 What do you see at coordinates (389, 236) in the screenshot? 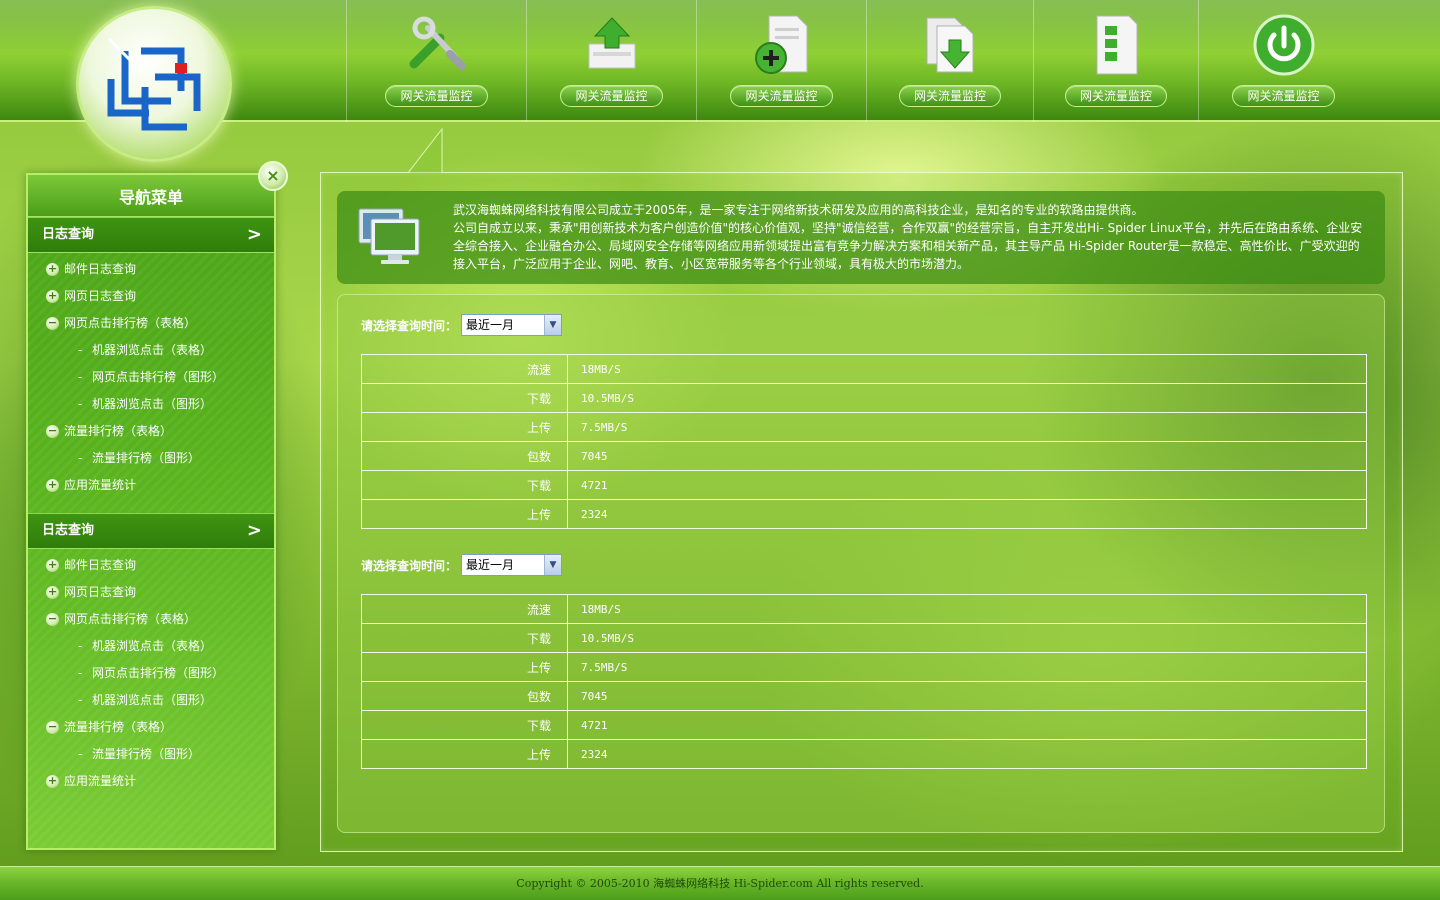
I see `monitor-icon` at bounding box center [389, 236].